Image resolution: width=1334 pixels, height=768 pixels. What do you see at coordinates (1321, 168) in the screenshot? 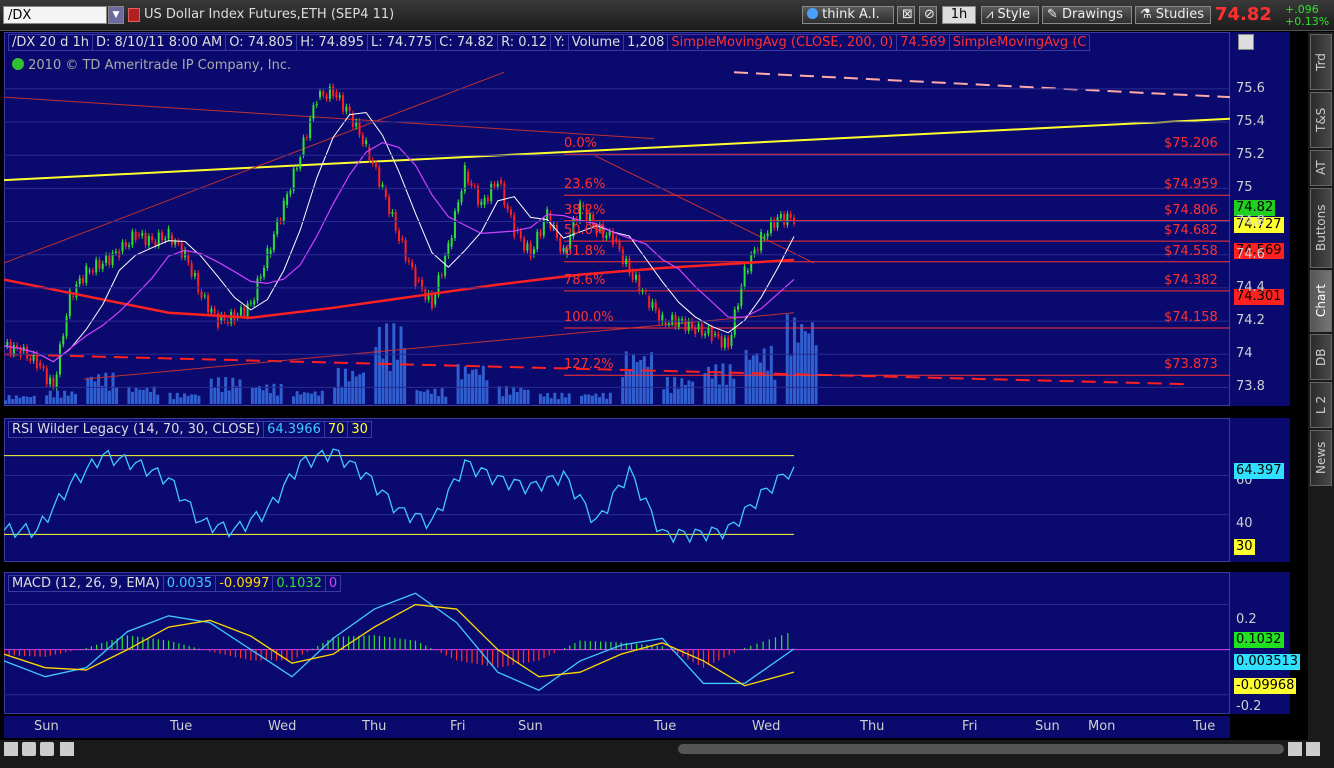
I see `tab-at: AT` at bounding box center [1321, 168].